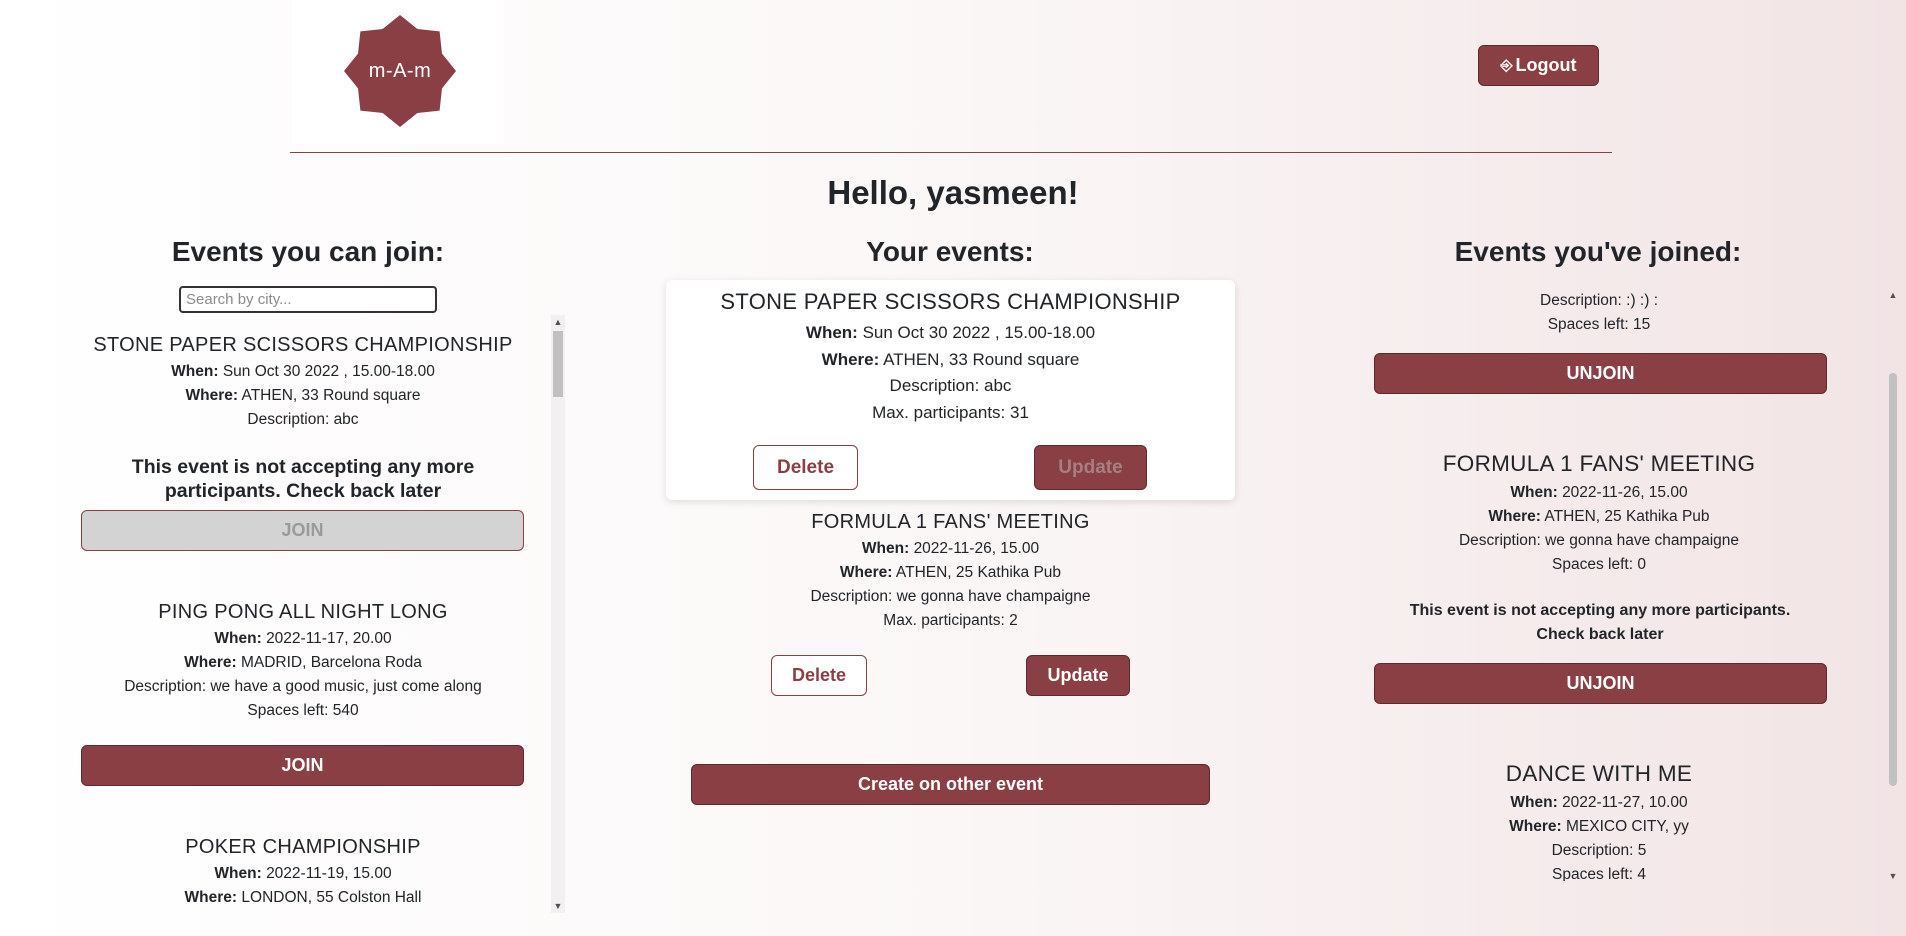  I want to click on logo-text: m-A-m, so click(400, 70).